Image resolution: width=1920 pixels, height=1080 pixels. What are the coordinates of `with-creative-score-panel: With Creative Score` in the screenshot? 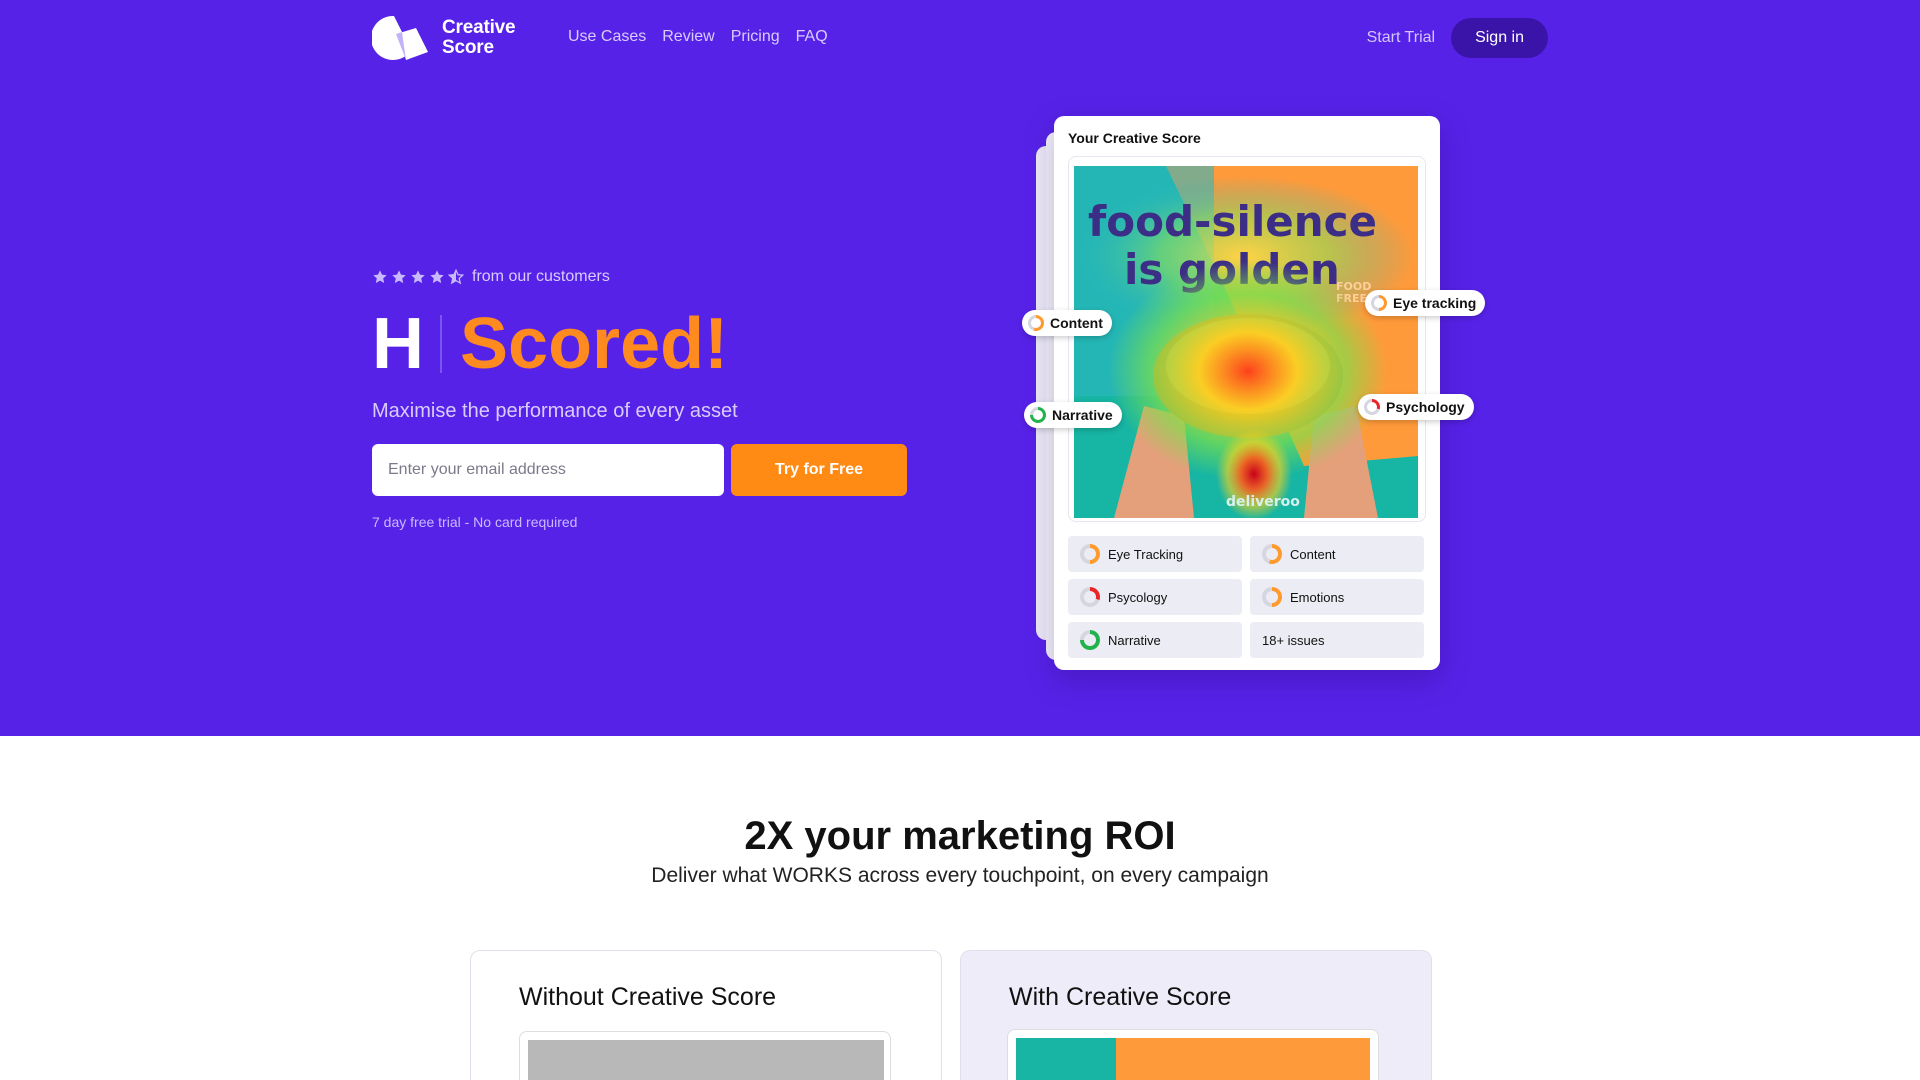 It's located at (1196, 1015).